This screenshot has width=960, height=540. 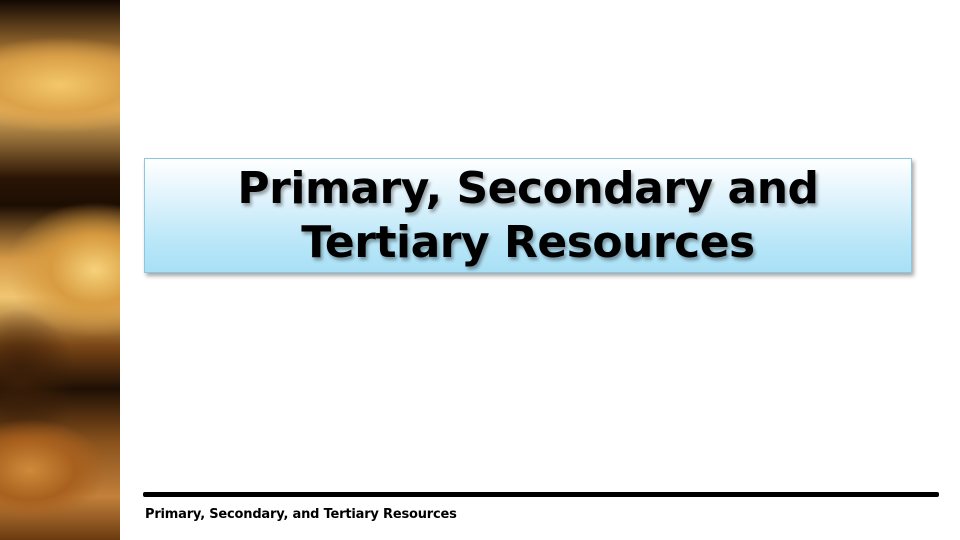 I want to click on decorative-side-image, so click(x=60, y=270).